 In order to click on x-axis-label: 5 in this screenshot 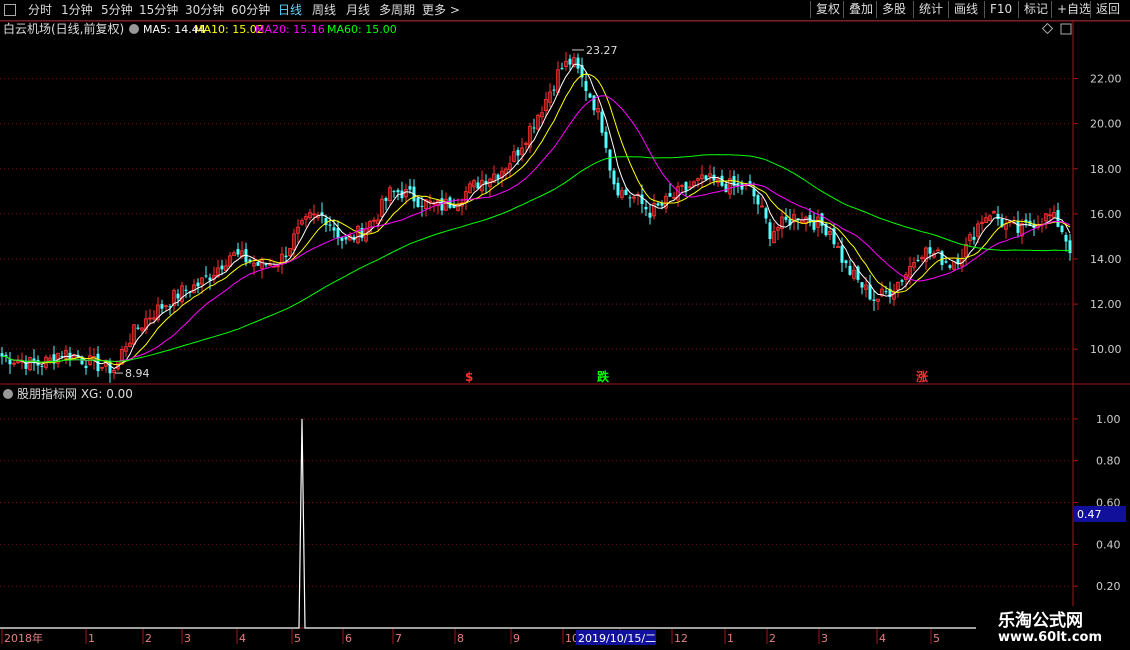, I will do `click(936, 638)`.